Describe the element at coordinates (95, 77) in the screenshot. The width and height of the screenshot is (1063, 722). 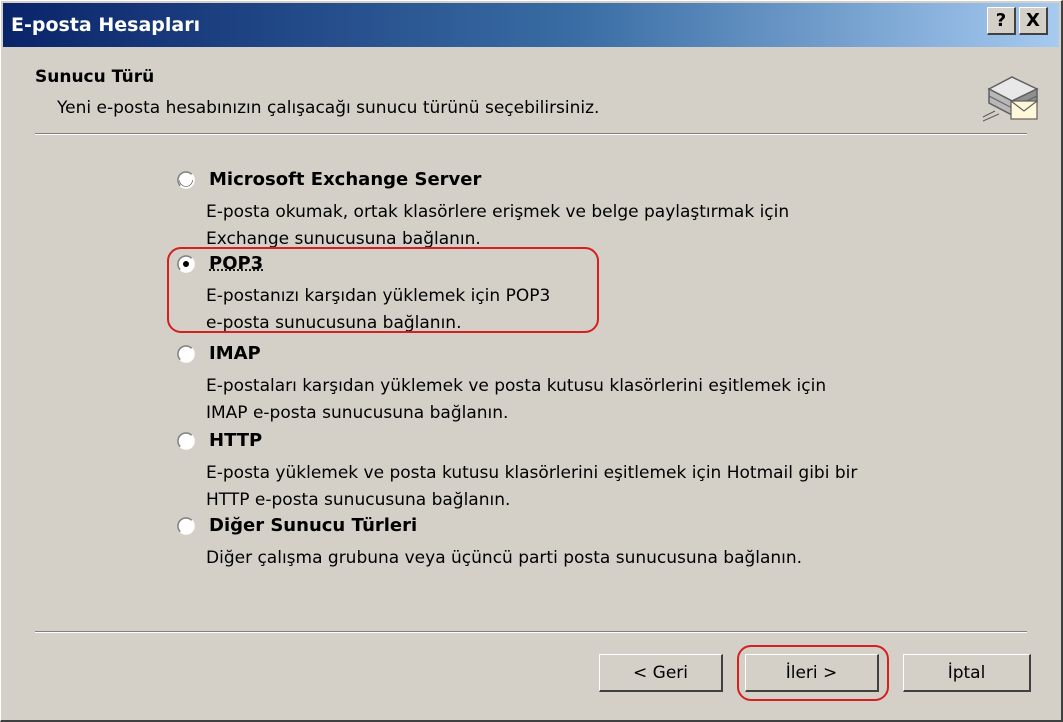
I see `page-title: Sunucu Türü` at that location.